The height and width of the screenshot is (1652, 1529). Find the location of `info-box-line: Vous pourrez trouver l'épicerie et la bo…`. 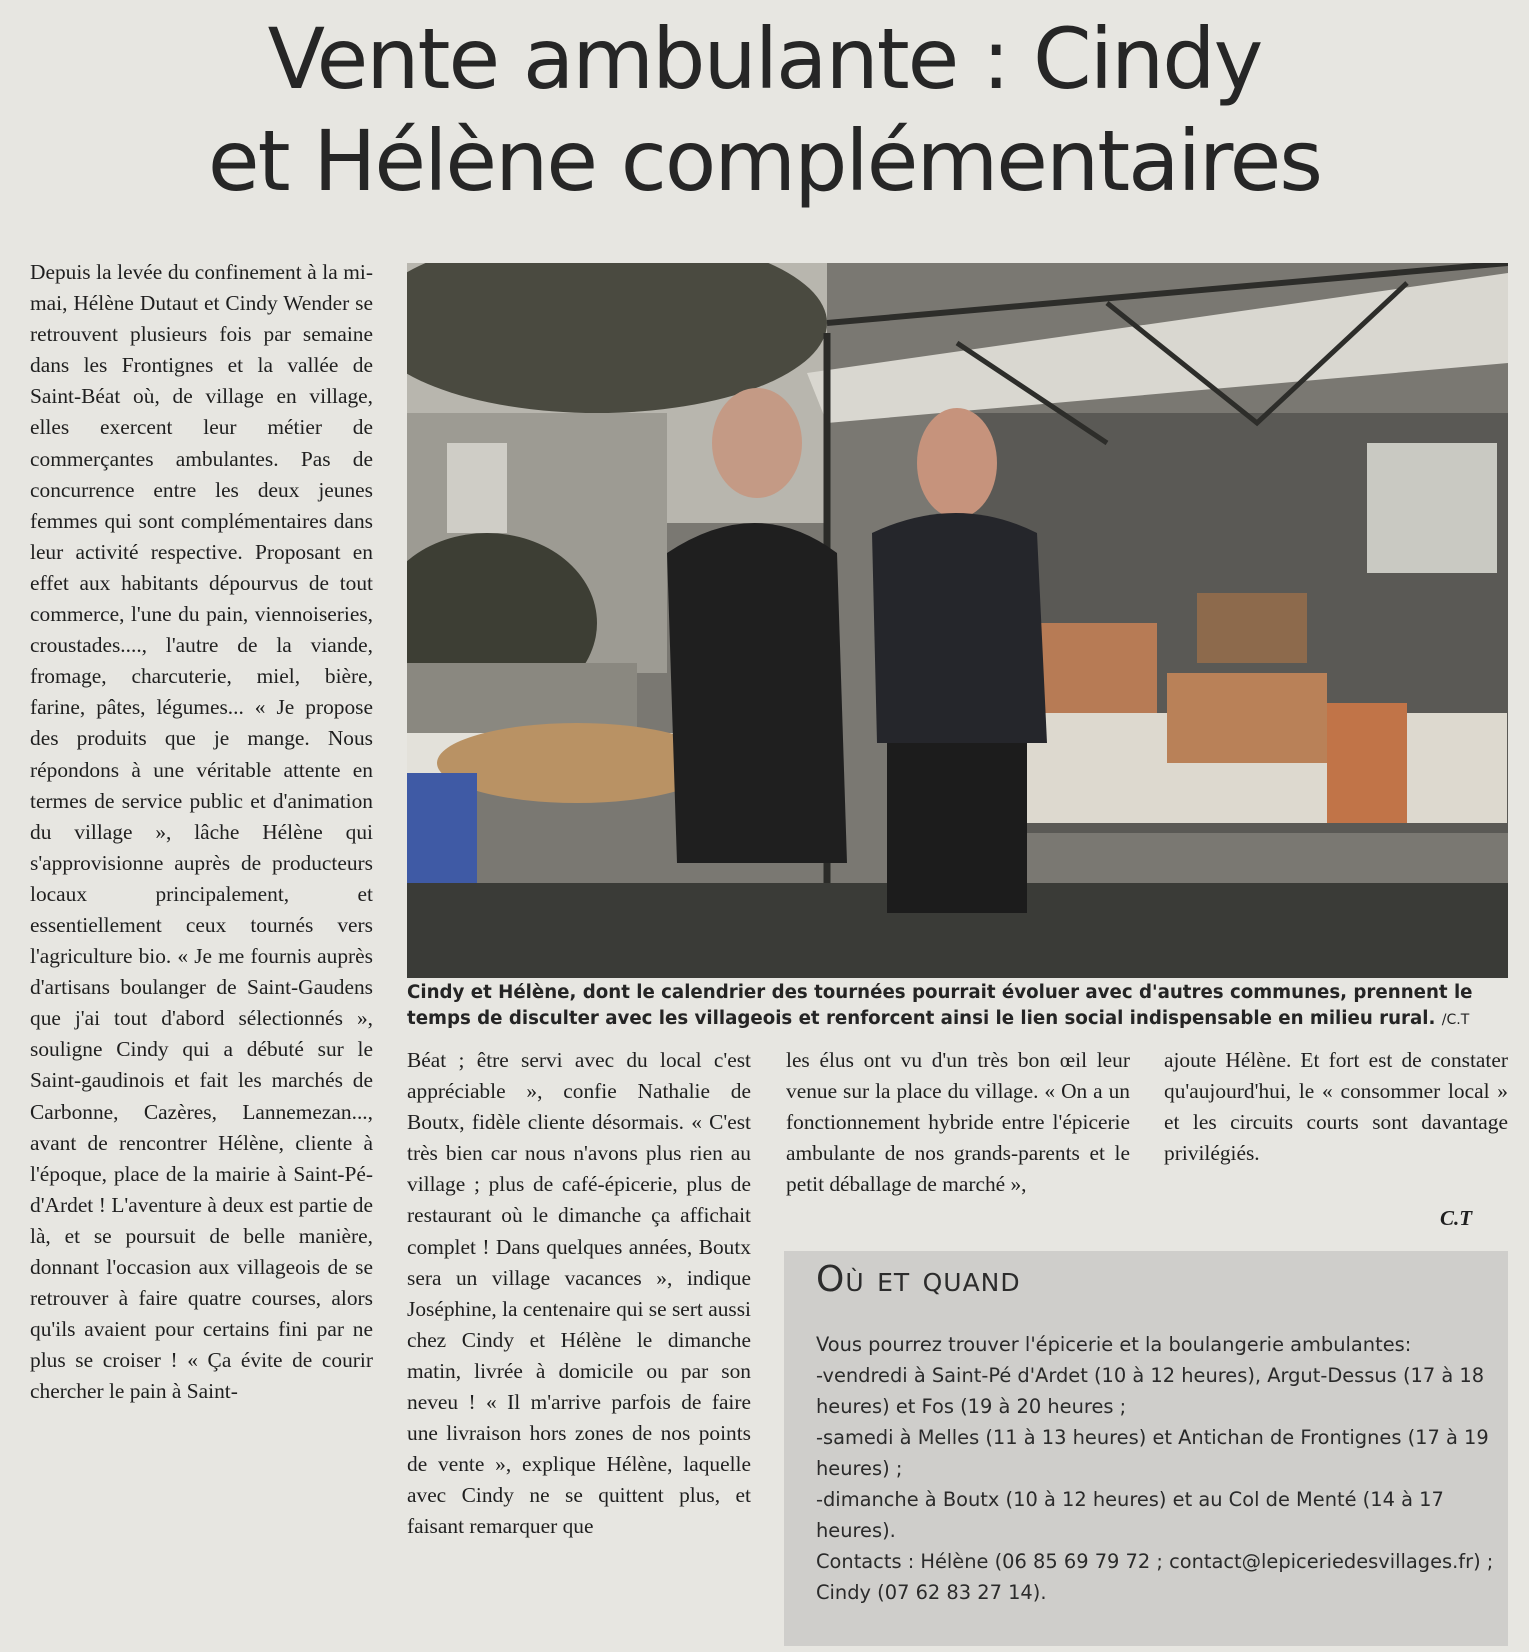

info-box-line: Vous pourrez trouver l'épicerie et la bo… is located at coordinates (1114, 1344).